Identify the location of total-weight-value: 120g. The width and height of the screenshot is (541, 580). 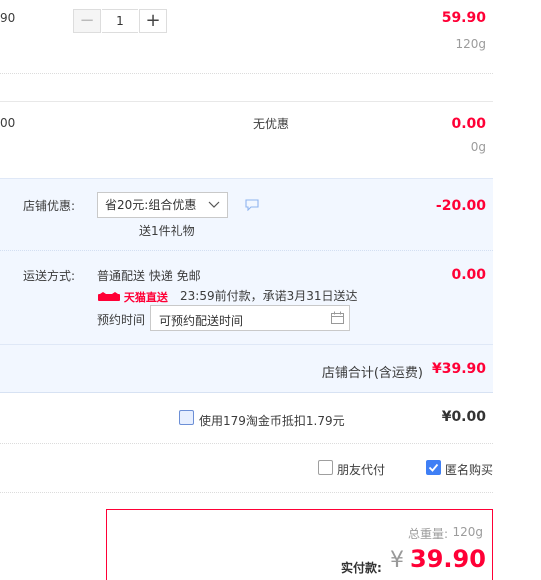
(467, 532).